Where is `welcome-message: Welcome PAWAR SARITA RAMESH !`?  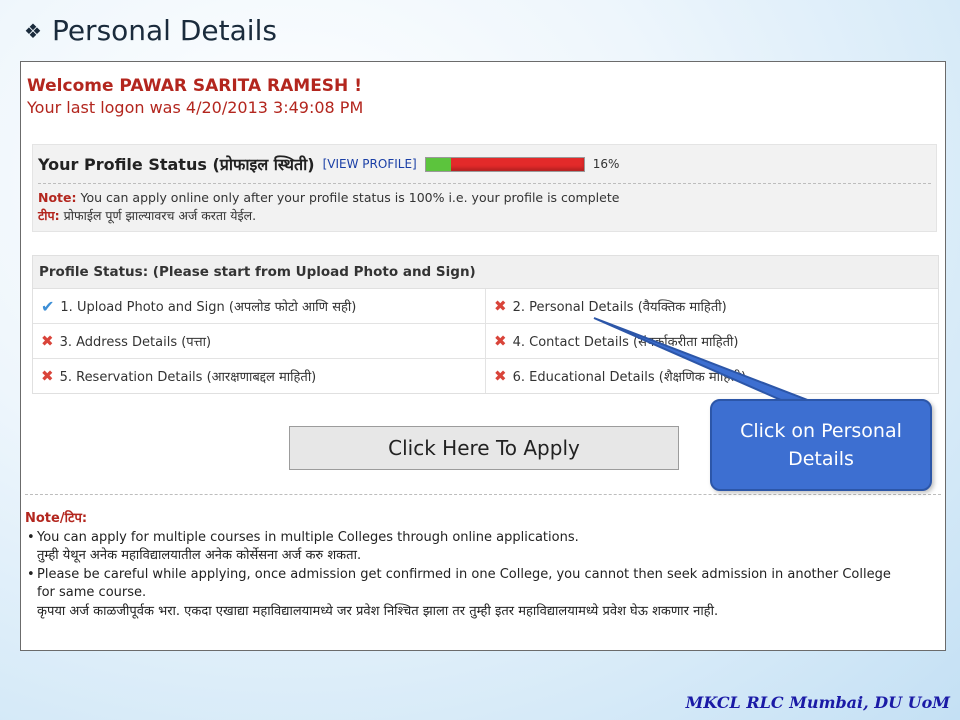
welcome-message: Welcome PAWAR SARITA RAMESH ! is located at coordinates (194, 86).